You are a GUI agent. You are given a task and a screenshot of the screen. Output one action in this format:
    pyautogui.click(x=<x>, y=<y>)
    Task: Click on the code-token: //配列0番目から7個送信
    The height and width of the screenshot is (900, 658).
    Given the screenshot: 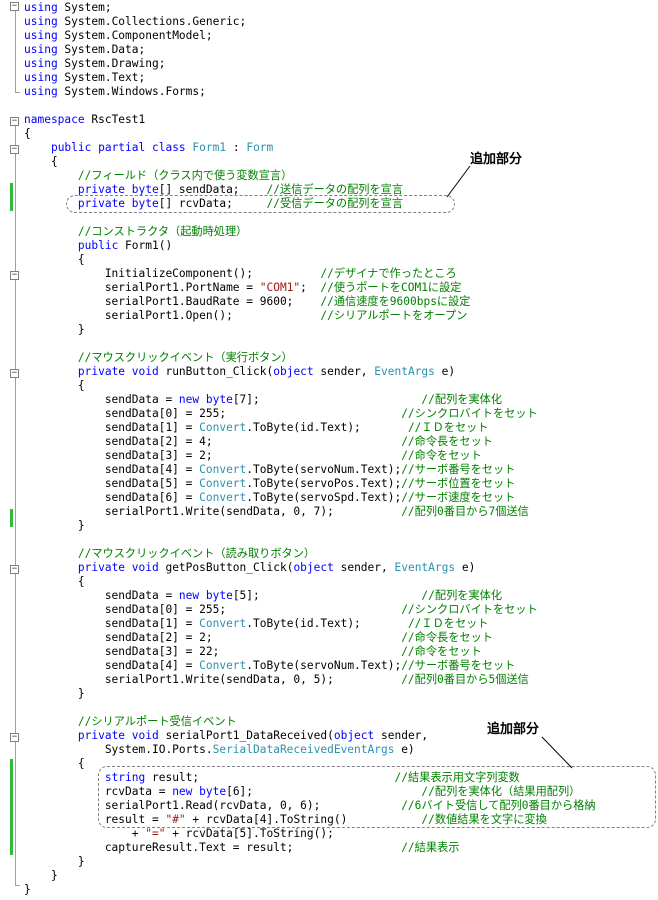 What is the action you would take?
    pyautogui.click(x=465, y=511)
    